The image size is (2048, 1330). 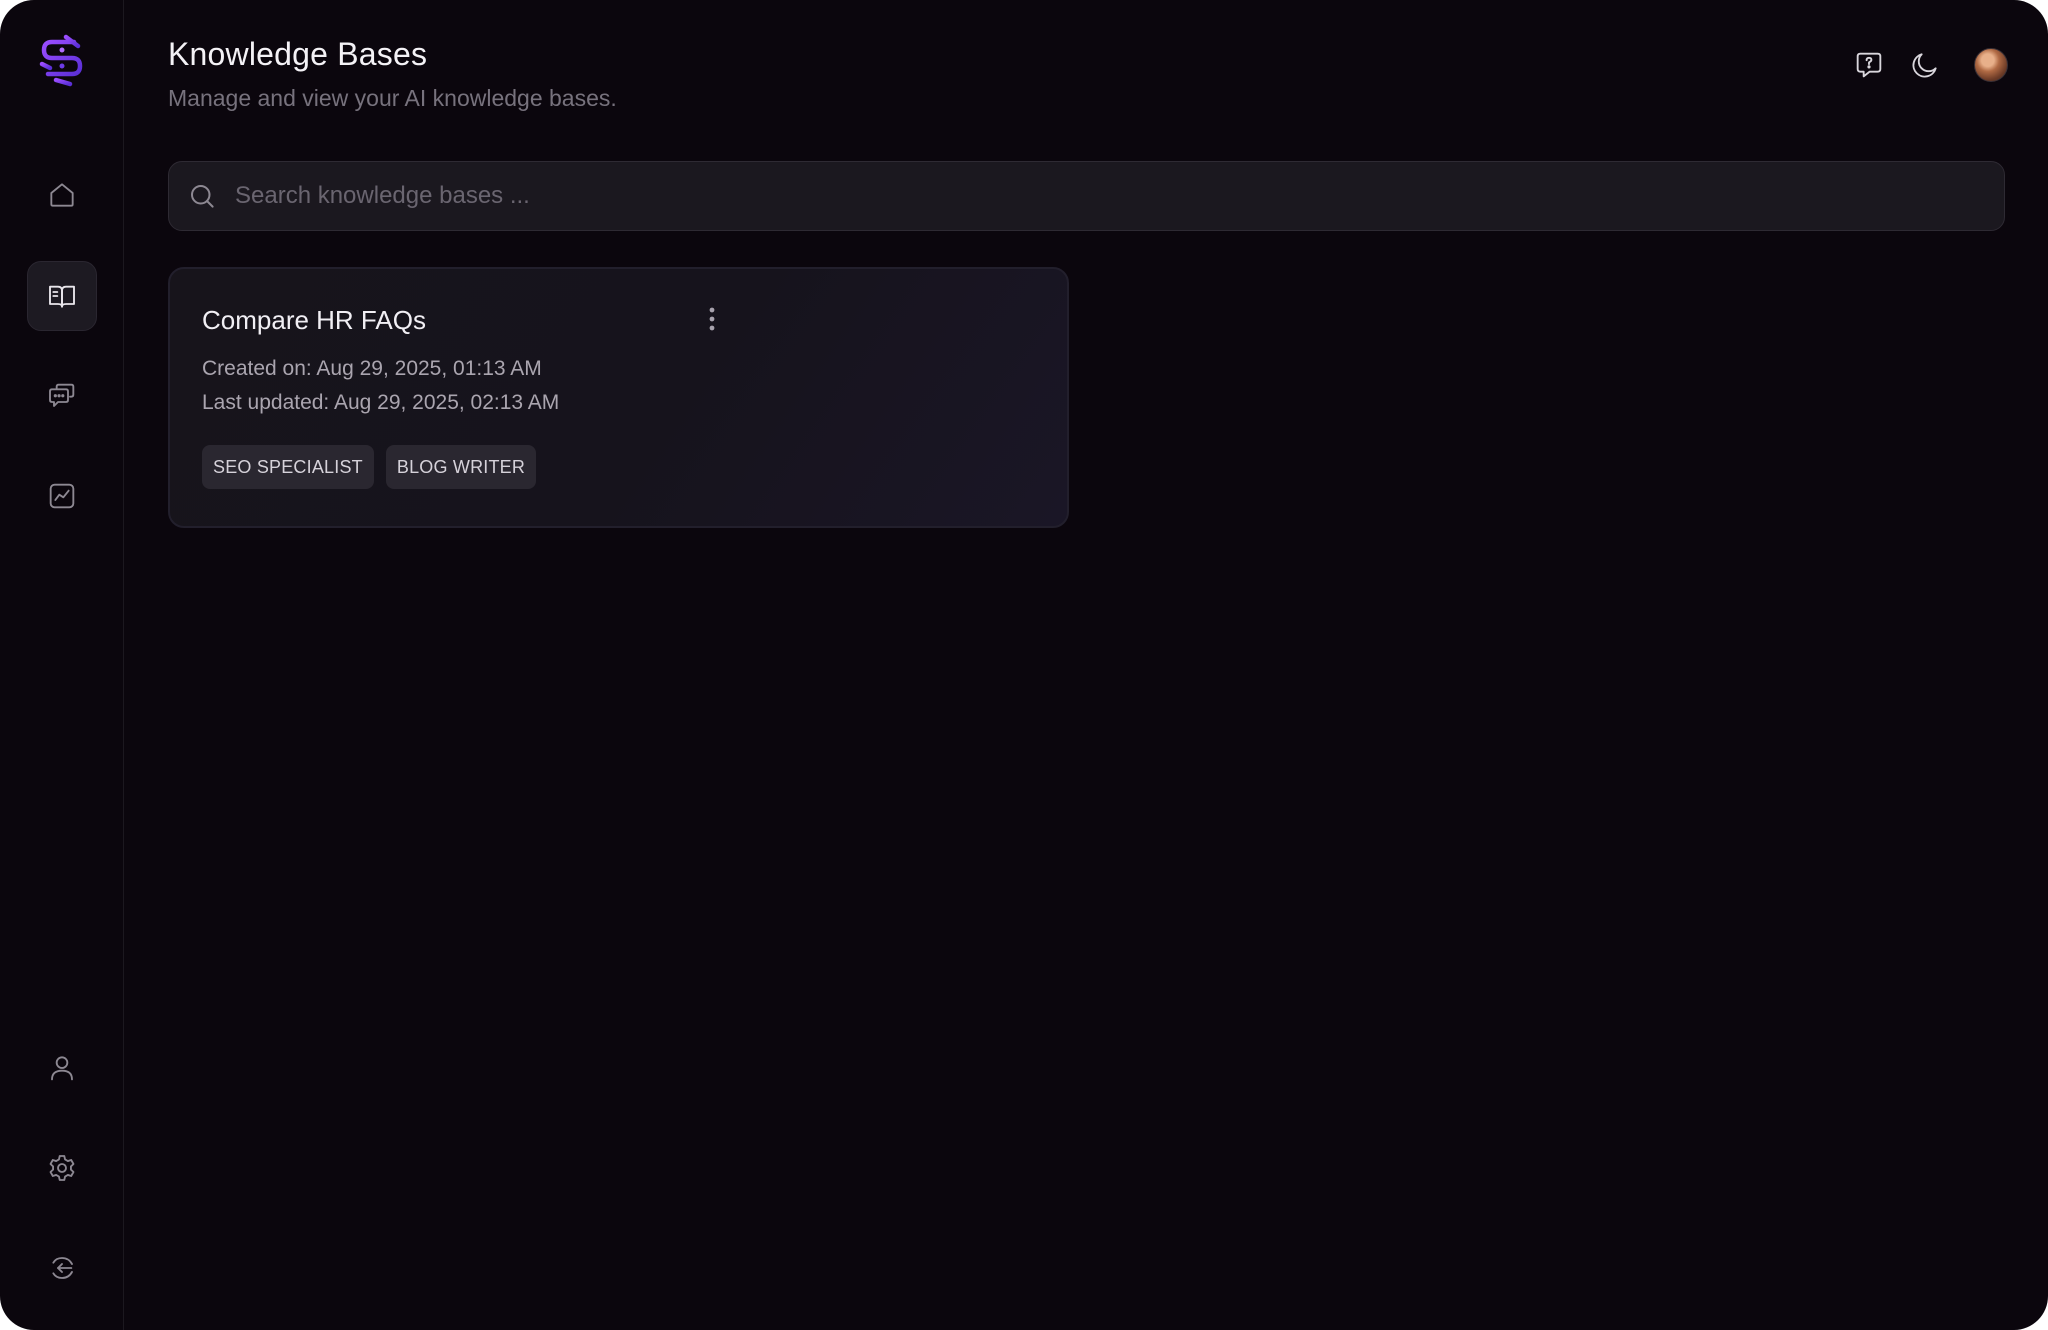 I want to click on sidebar-item-profile, so click(x=62, y=1068).